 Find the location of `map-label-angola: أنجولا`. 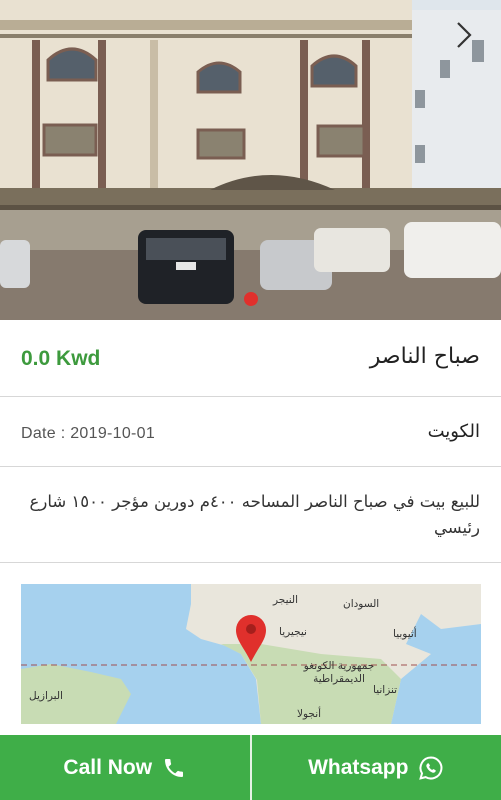

map-label-angola: أنجولا is located at coordinates (309, 714).